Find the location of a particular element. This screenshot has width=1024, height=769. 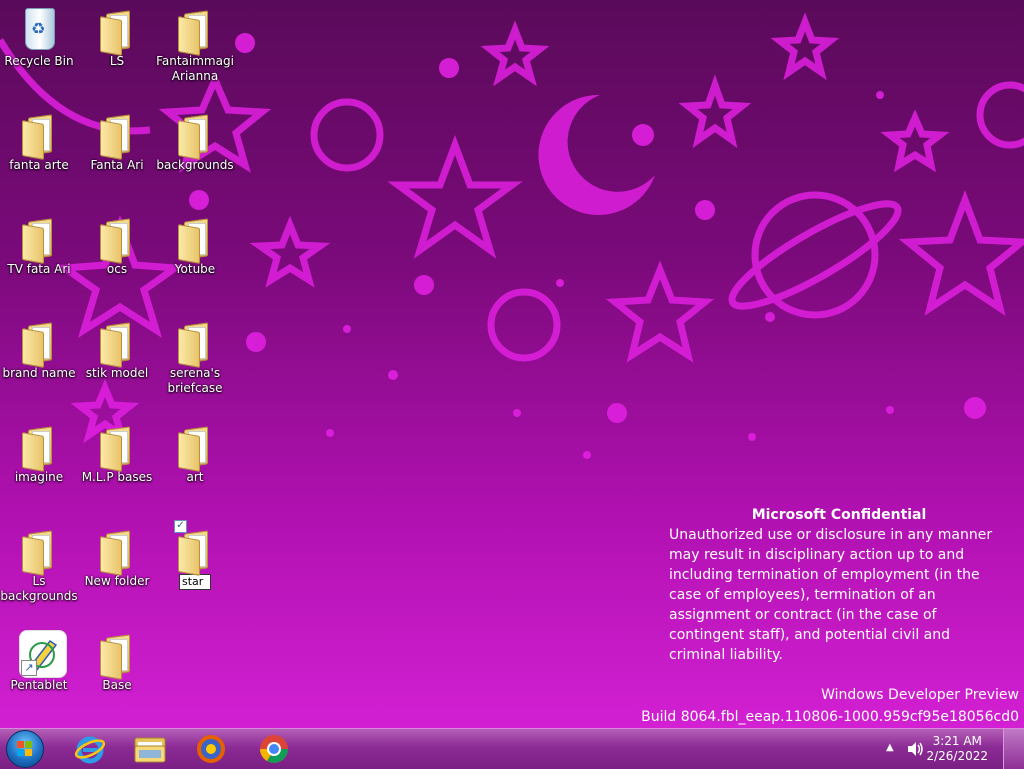

desktop-icon-imagine: imagine is located at coordinates (39, 453).